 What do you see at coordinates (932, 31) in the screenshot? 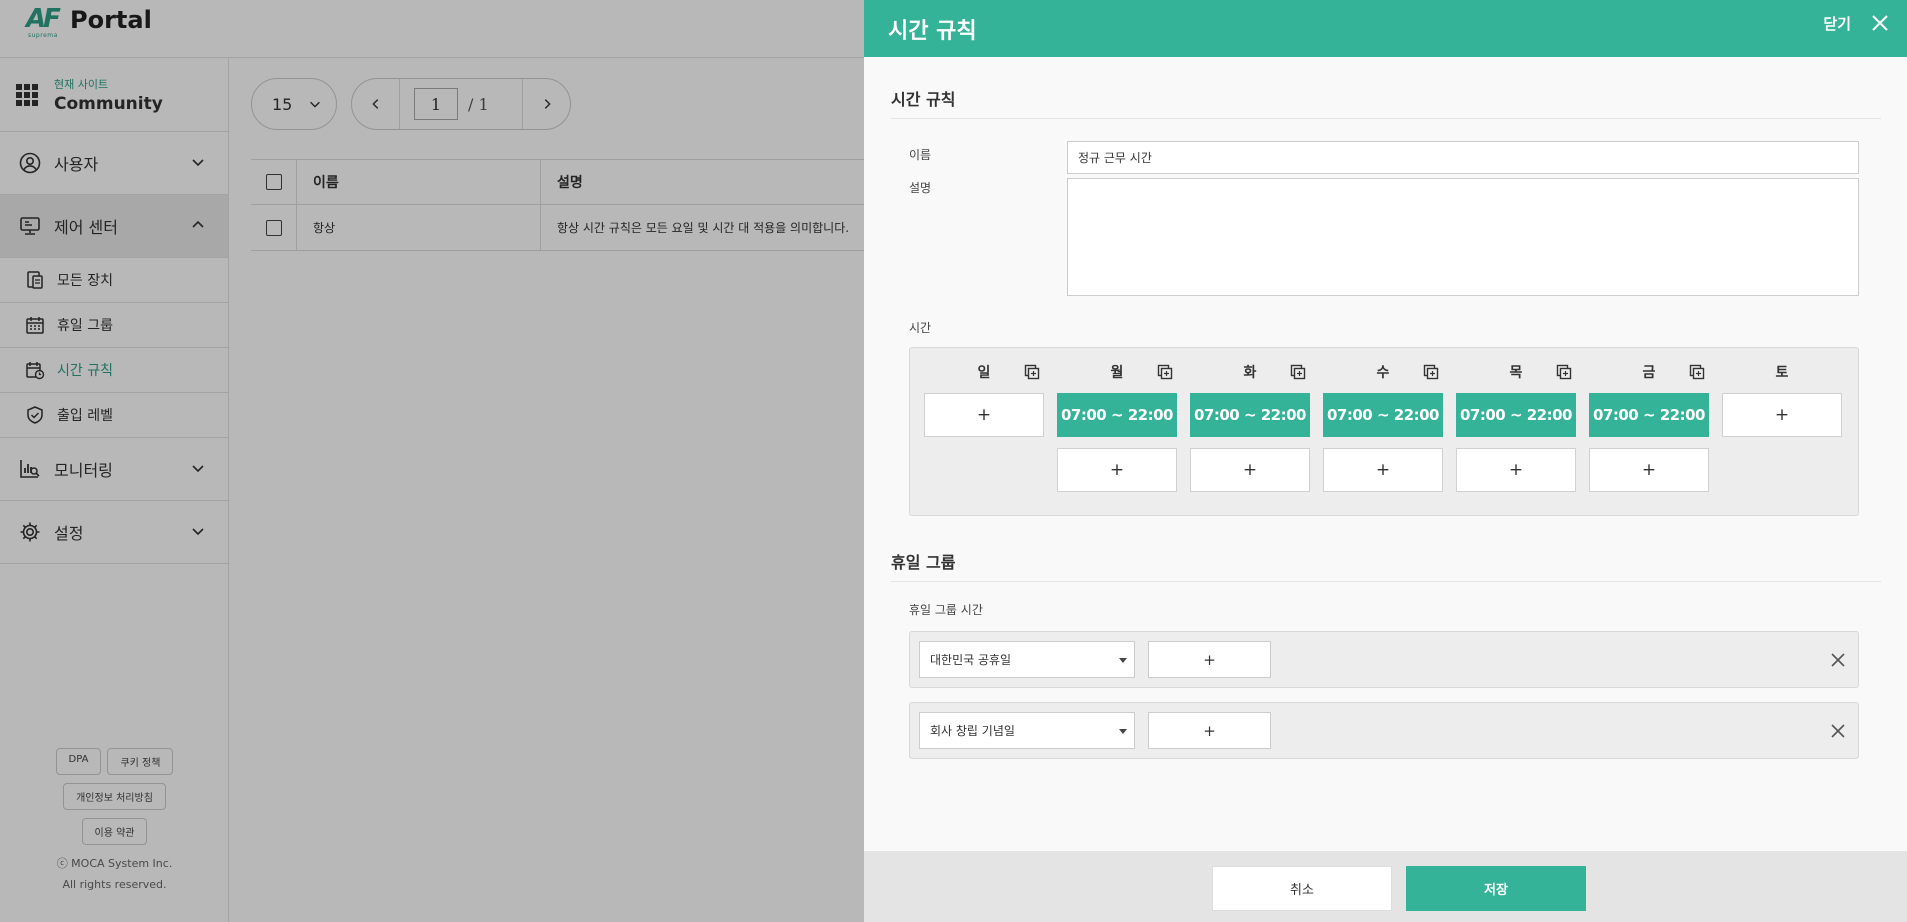
I see `drawer-title: 시간 규칙` at bounding box center [932, 31].